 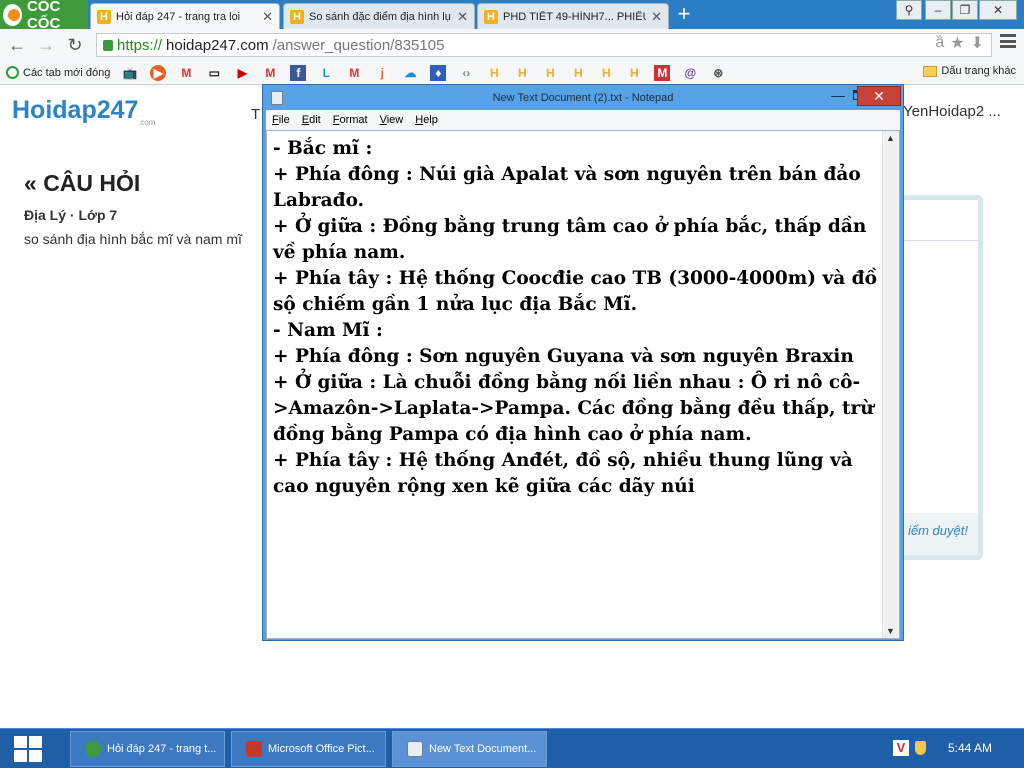 What do you see at coordinates (965, 10) in the screenshot?
I see `restore-window-button: ❐` at bounding box center [965, 10].